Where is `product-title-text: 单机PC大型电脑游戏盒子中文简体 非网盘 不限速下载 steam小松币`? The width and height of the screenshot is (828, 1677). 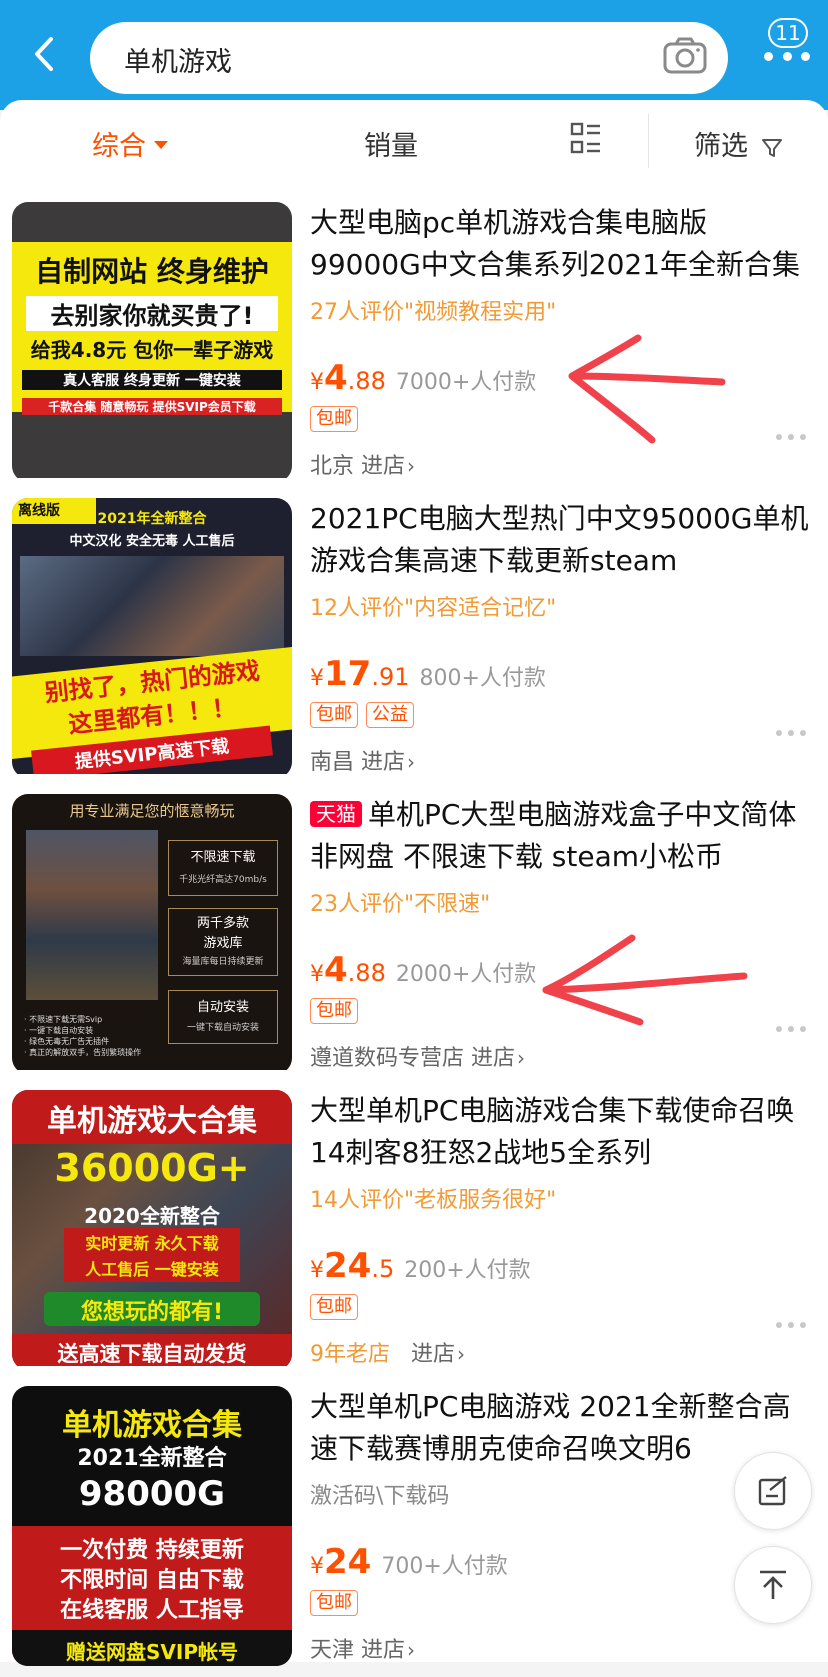 product-title-text: 单机PC大型电脑游戏盒子中文简体 非网盘 不限速下载 steam小松币 is located at coordinates (553, 835).